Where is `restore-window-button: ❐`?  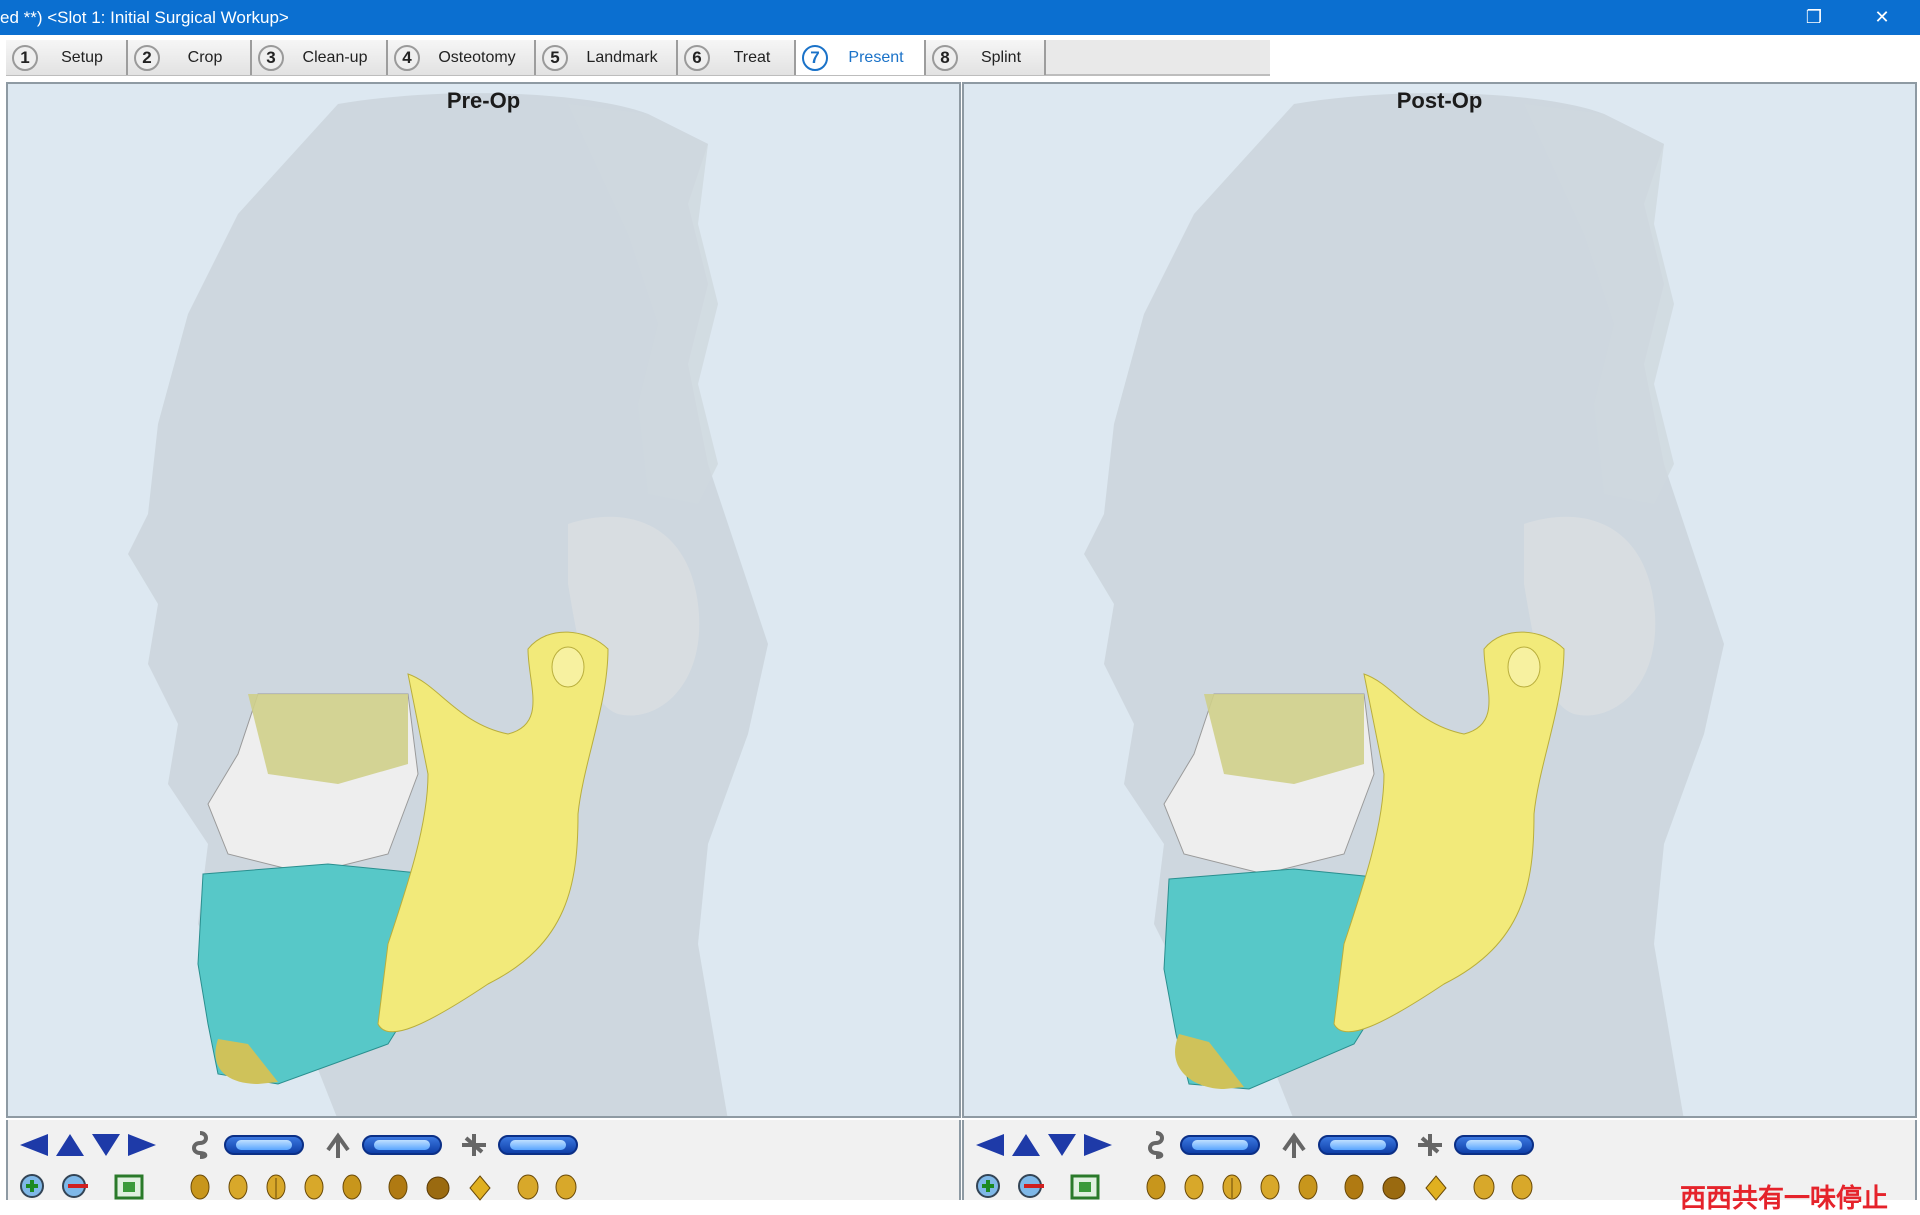
restore-window-button: ❐ is located at coordinates (1814, 17).